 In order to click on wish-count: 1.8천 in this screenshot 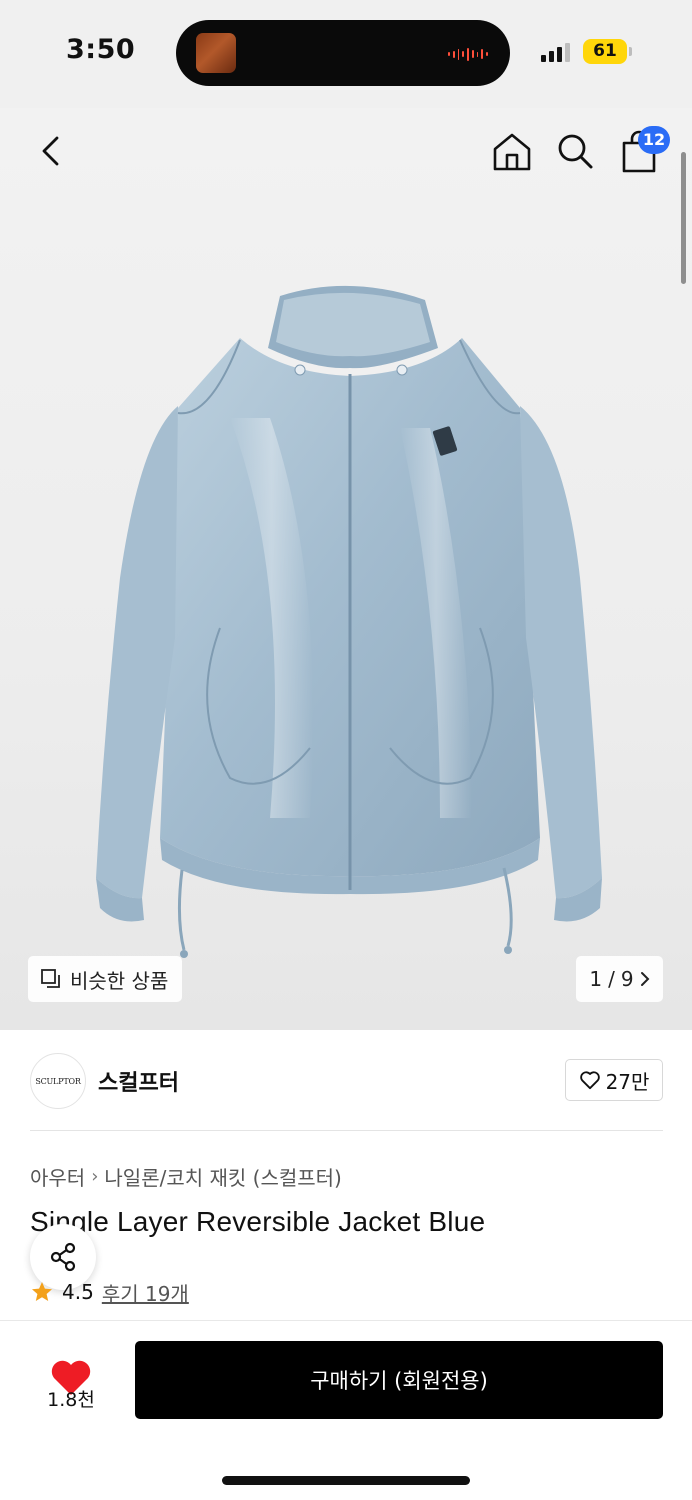, I will do `click(71, 1400)`.